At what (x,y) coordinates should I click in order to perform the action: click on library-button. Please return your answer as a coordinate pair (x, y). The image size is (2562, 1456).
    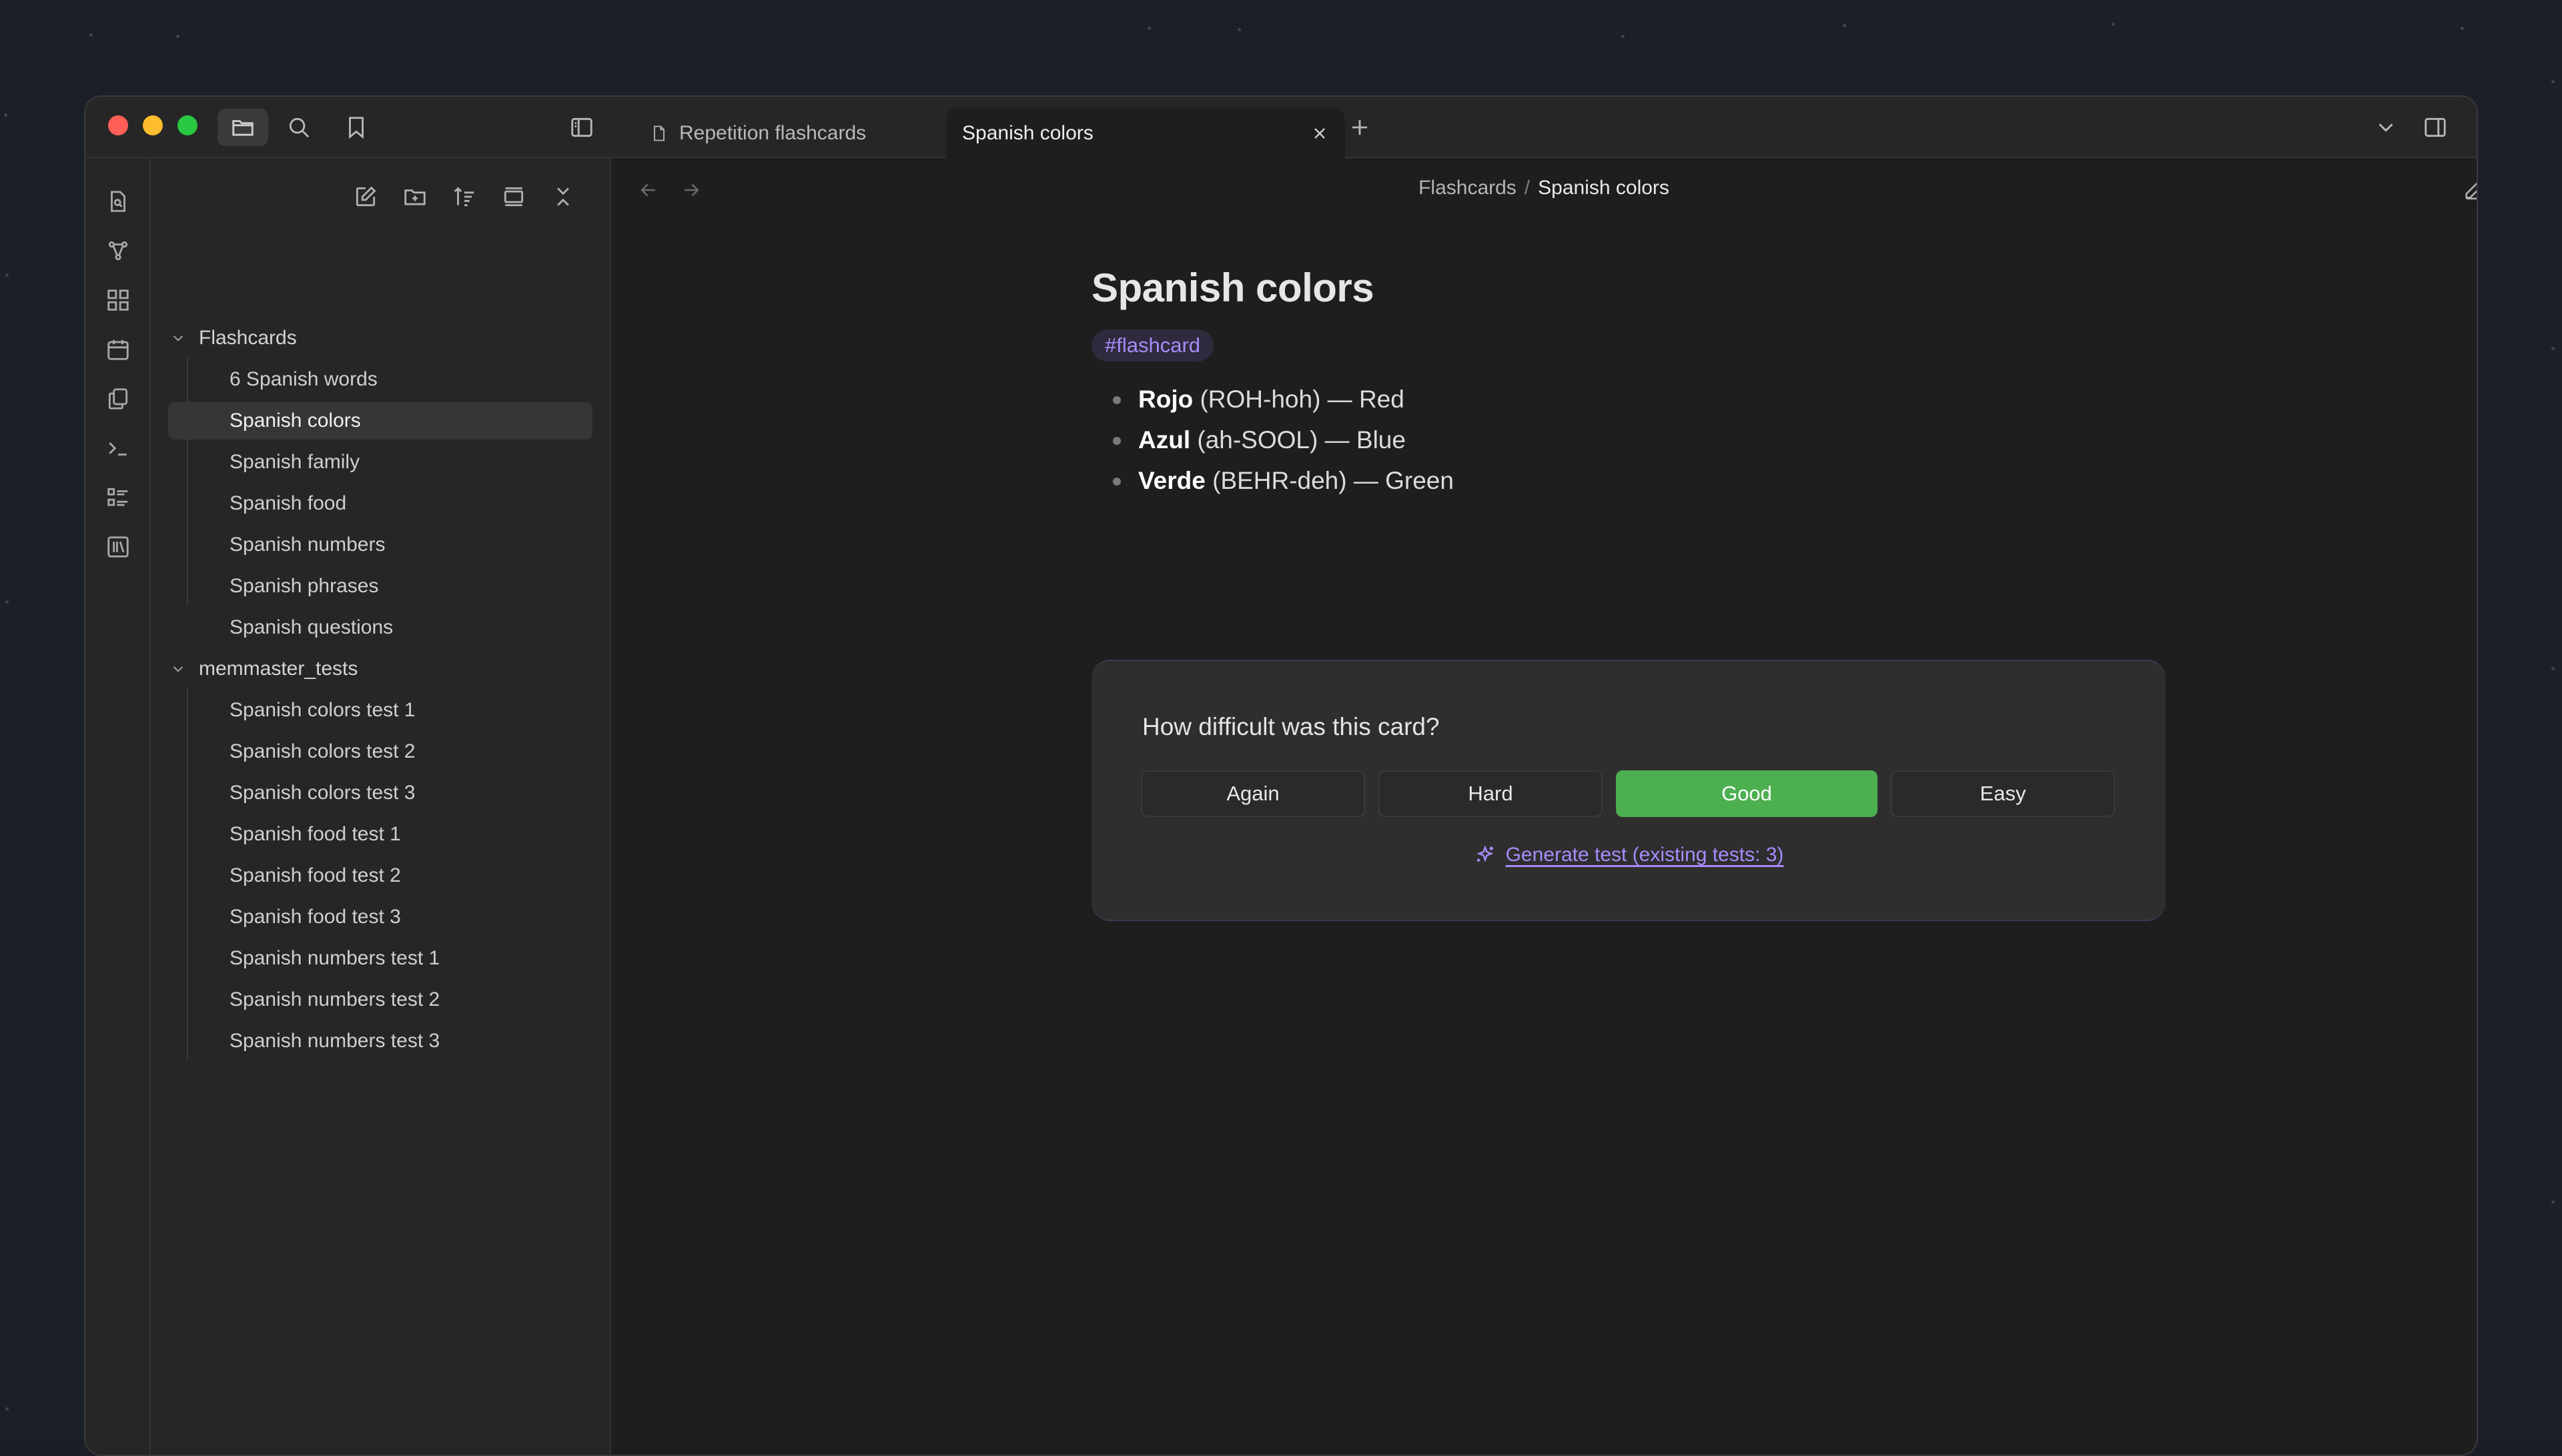
    Looking at the image, I should click on (118, 547).